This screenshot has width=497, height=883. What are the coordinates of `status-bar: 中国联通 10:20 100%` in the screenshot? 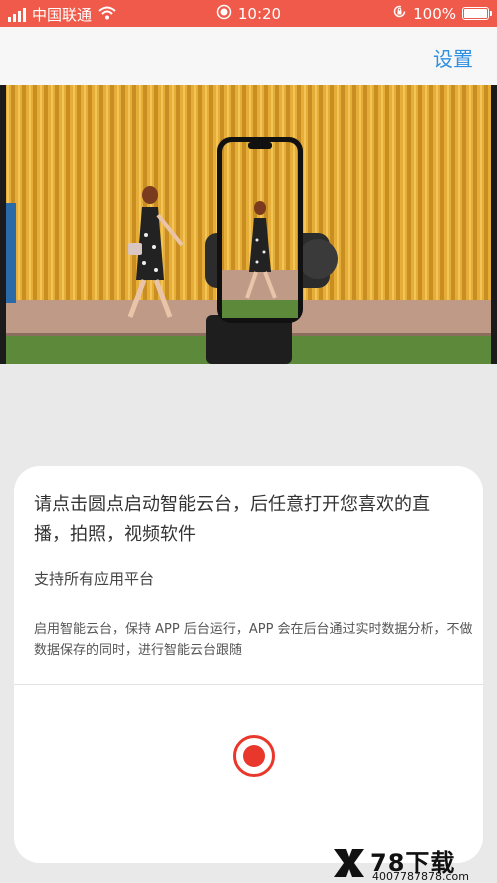 It's located at (248, 13).